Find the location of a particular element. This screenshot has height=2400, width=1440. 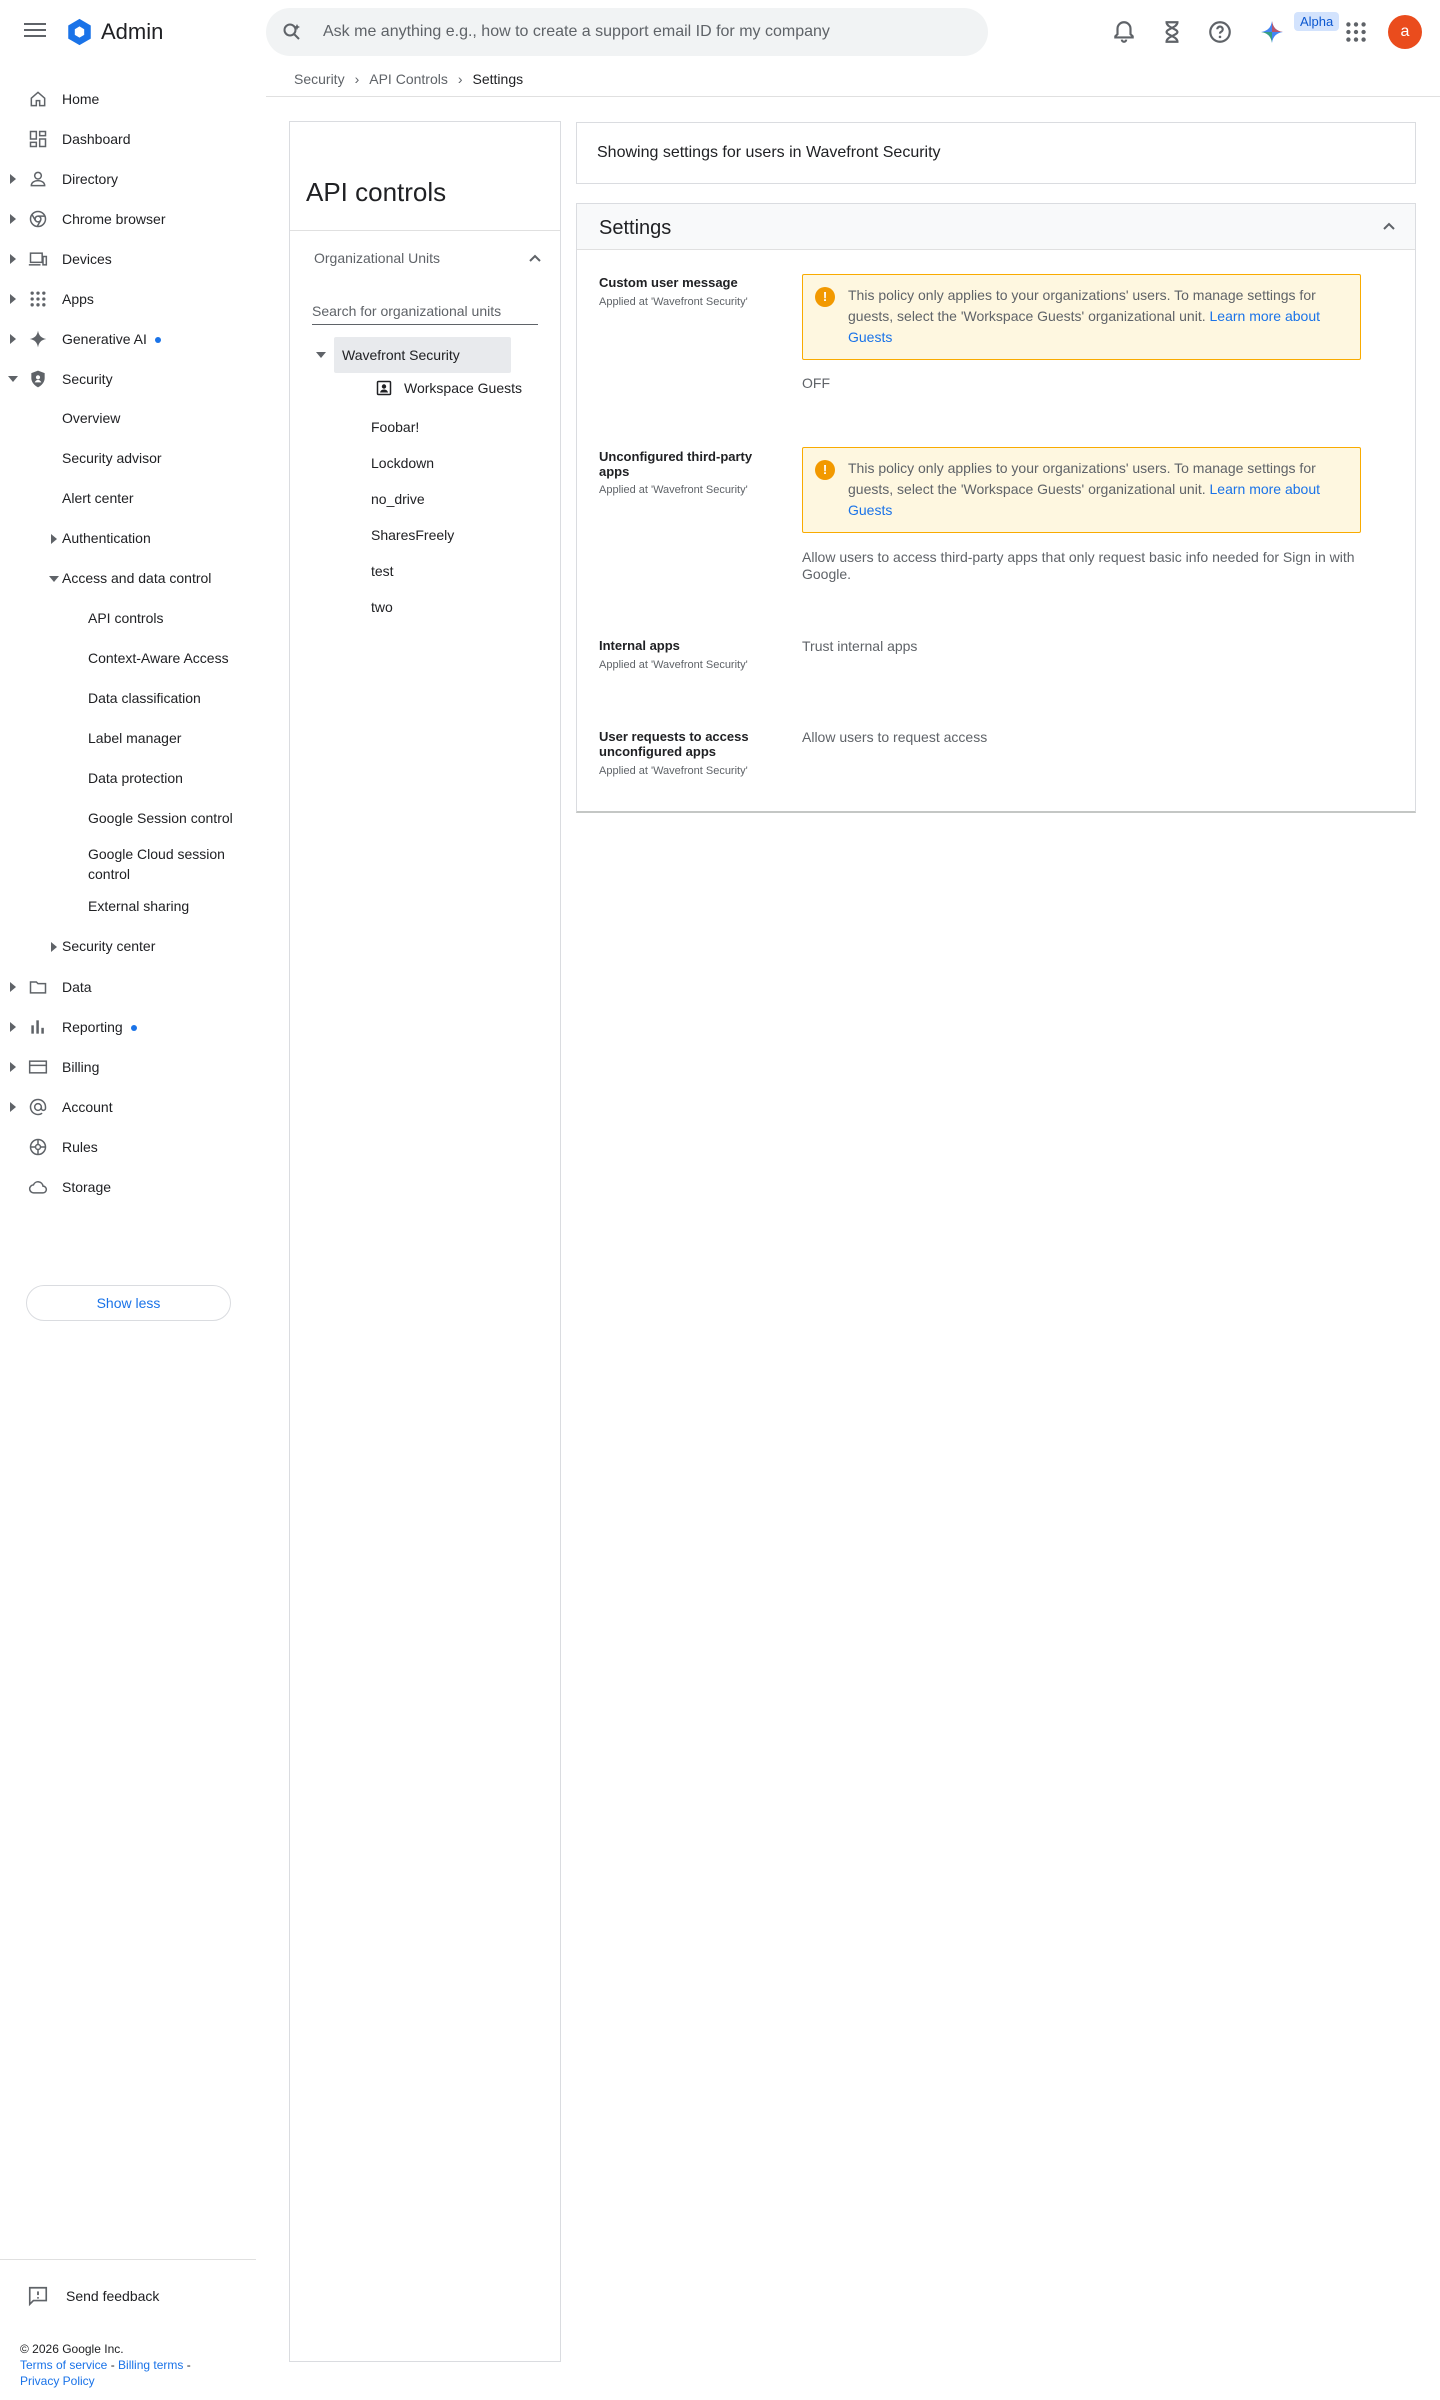

sidebar-sub-security-advisor: Security advisor is located at coordinates (112, 458).